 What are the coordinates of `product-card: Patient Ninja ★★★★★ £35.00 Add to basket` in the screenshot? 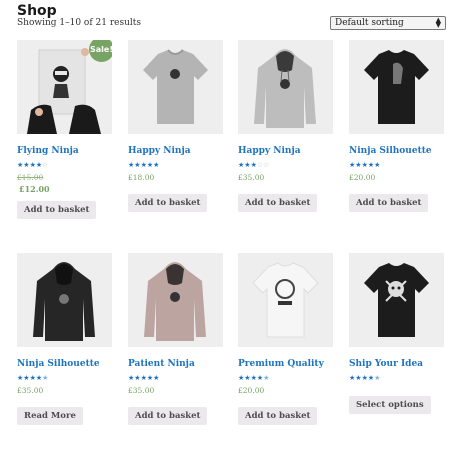 It's located at (175, 339).